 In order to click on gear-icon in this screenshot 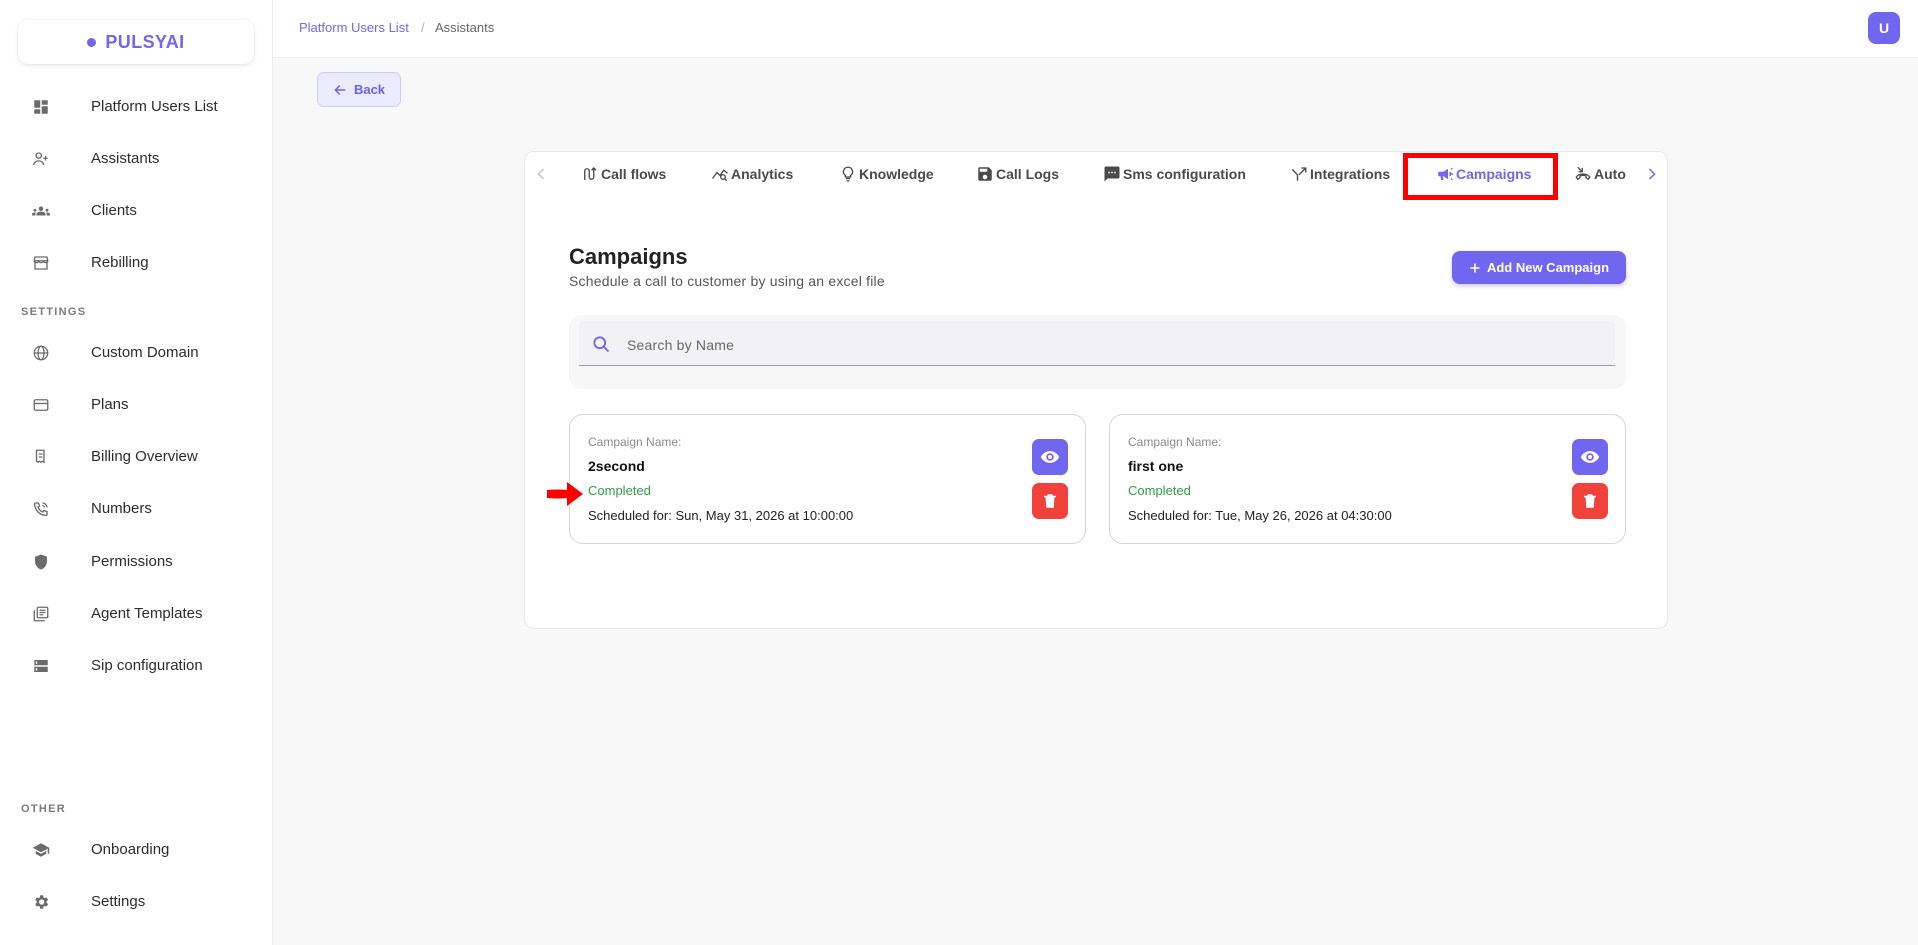, I will do `click(41, 902)`.